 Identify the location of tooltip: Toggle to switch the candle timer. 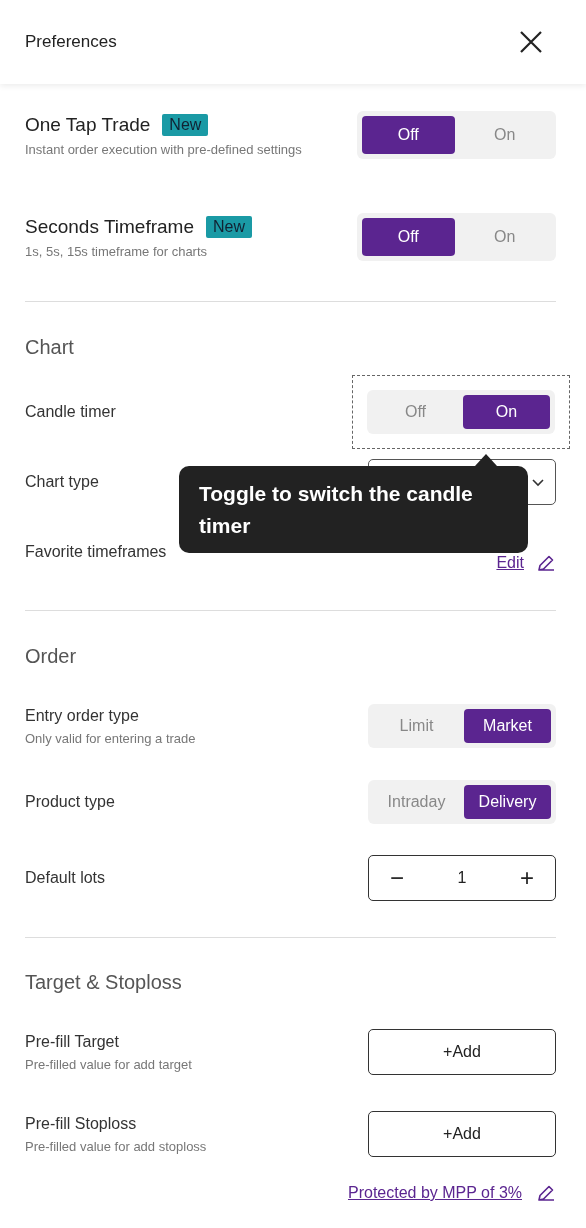
(353, 509).